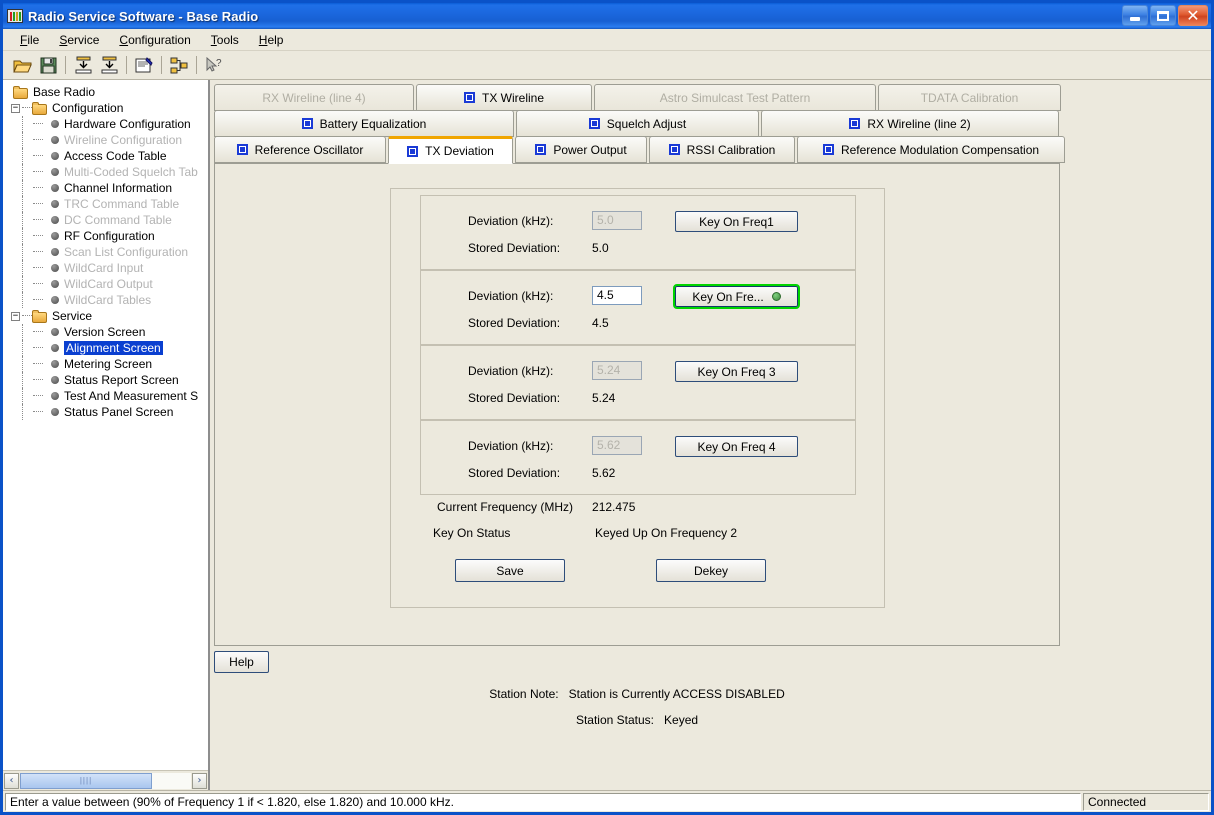 The image size is (1214, 815). What do you see at coordinates (931, 149) in the screenshot?
I see `tab-reference-modulation-compensation: Reference Modulation Compensation` at bounding box center [931, 149].